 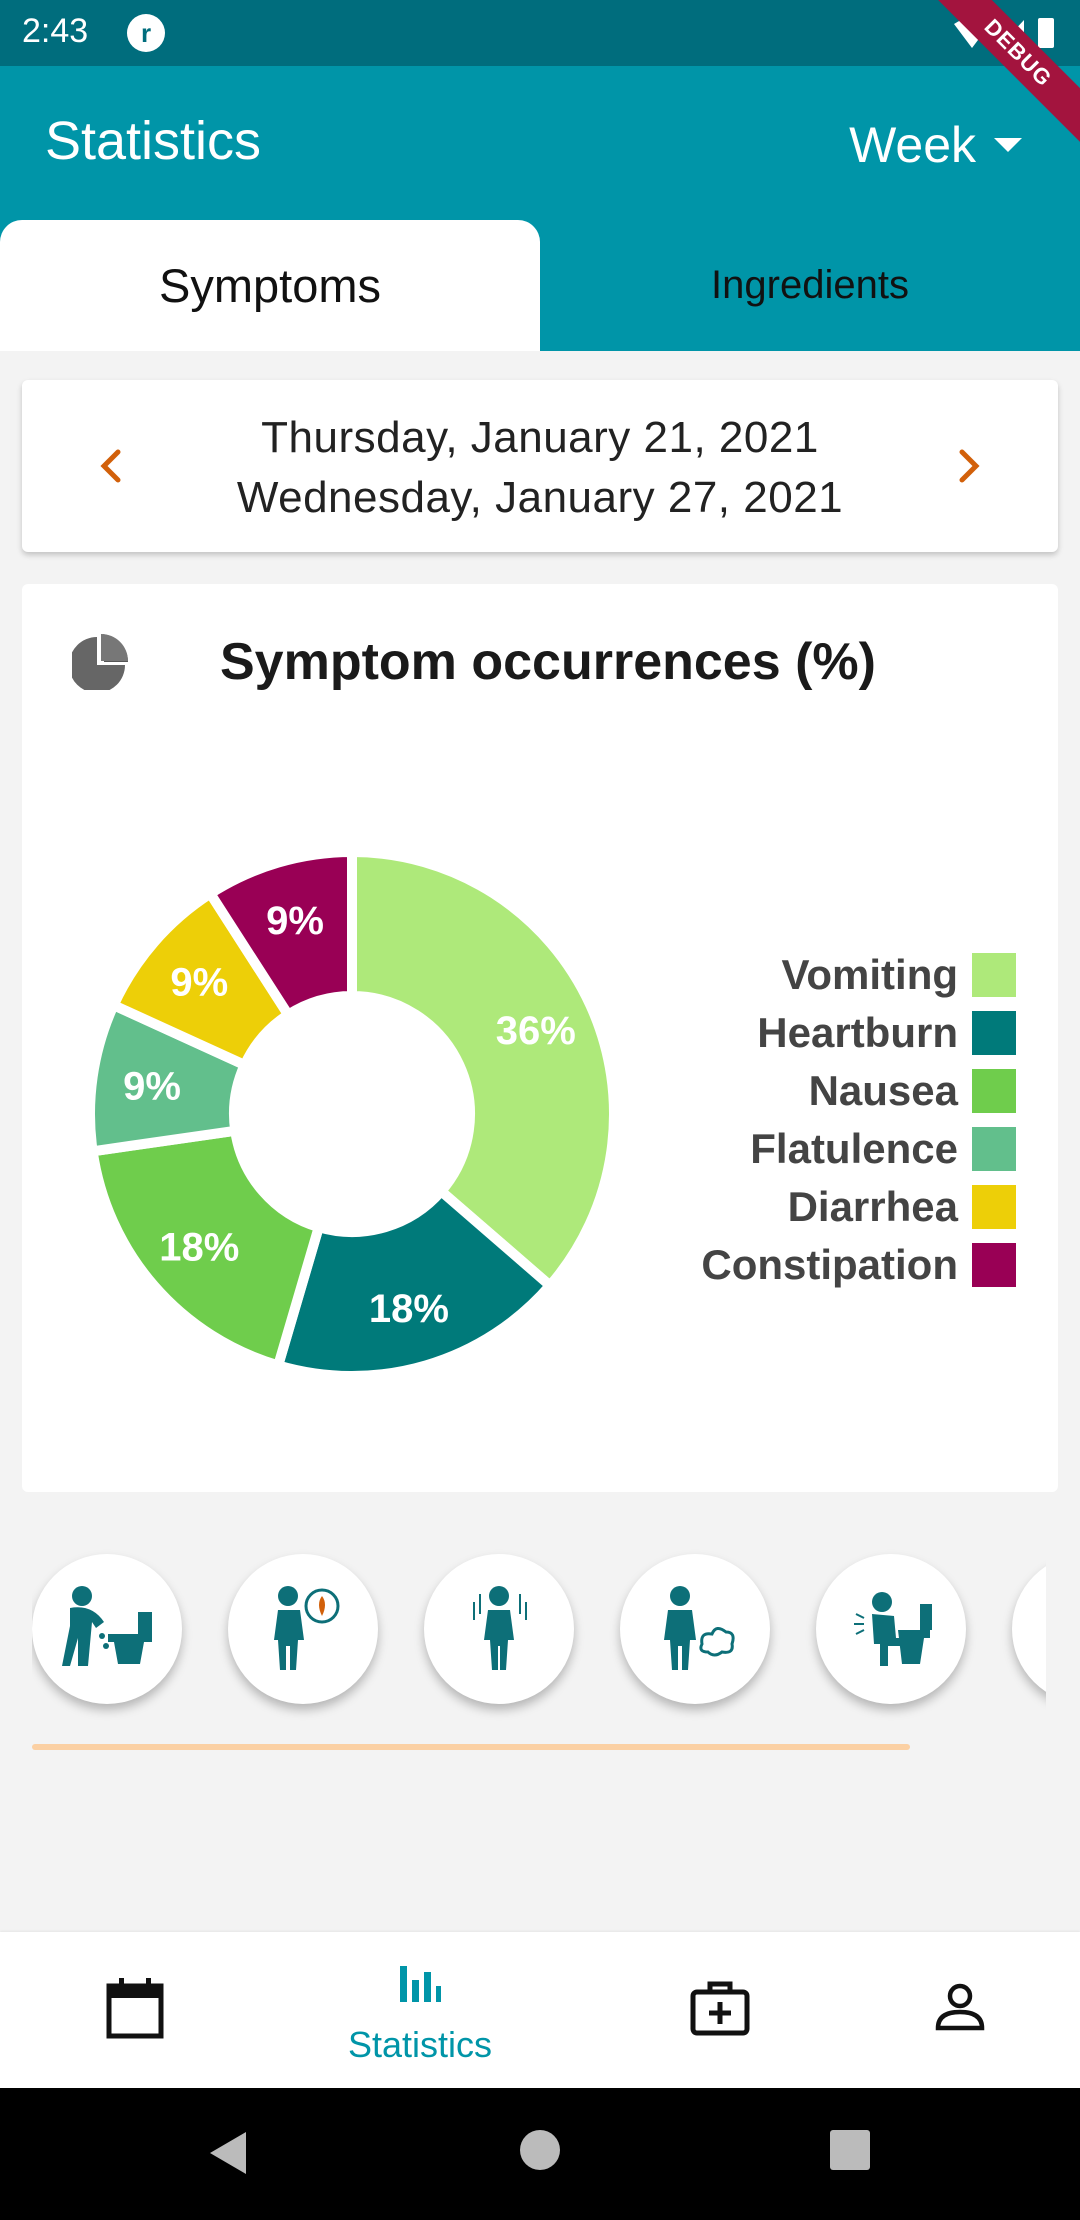 What do you see at coordinates (968, 466) in the screenshot?
I see `chevron-right-icon` at bounding box center [968, 466].